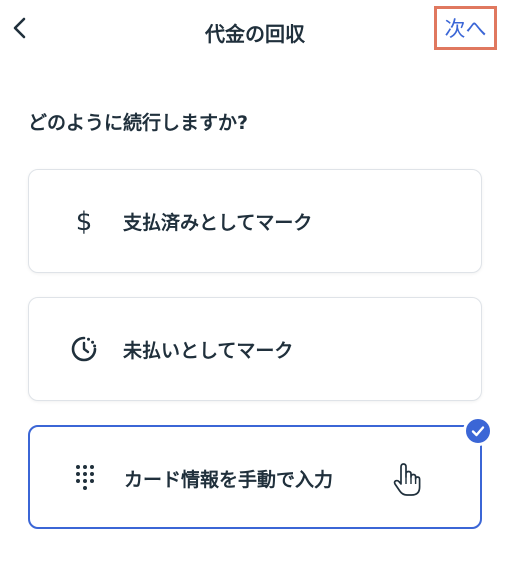  I want to click on next-button: 次へ, so click(465, 28).